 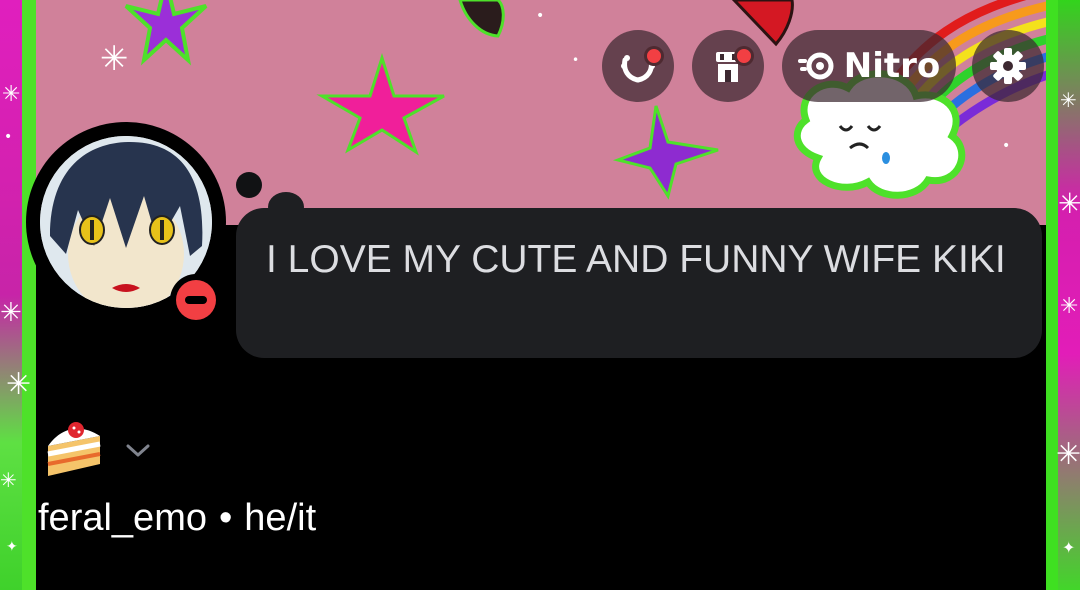 I want to click on pronouns: he/it, so click(x=280, y=518).